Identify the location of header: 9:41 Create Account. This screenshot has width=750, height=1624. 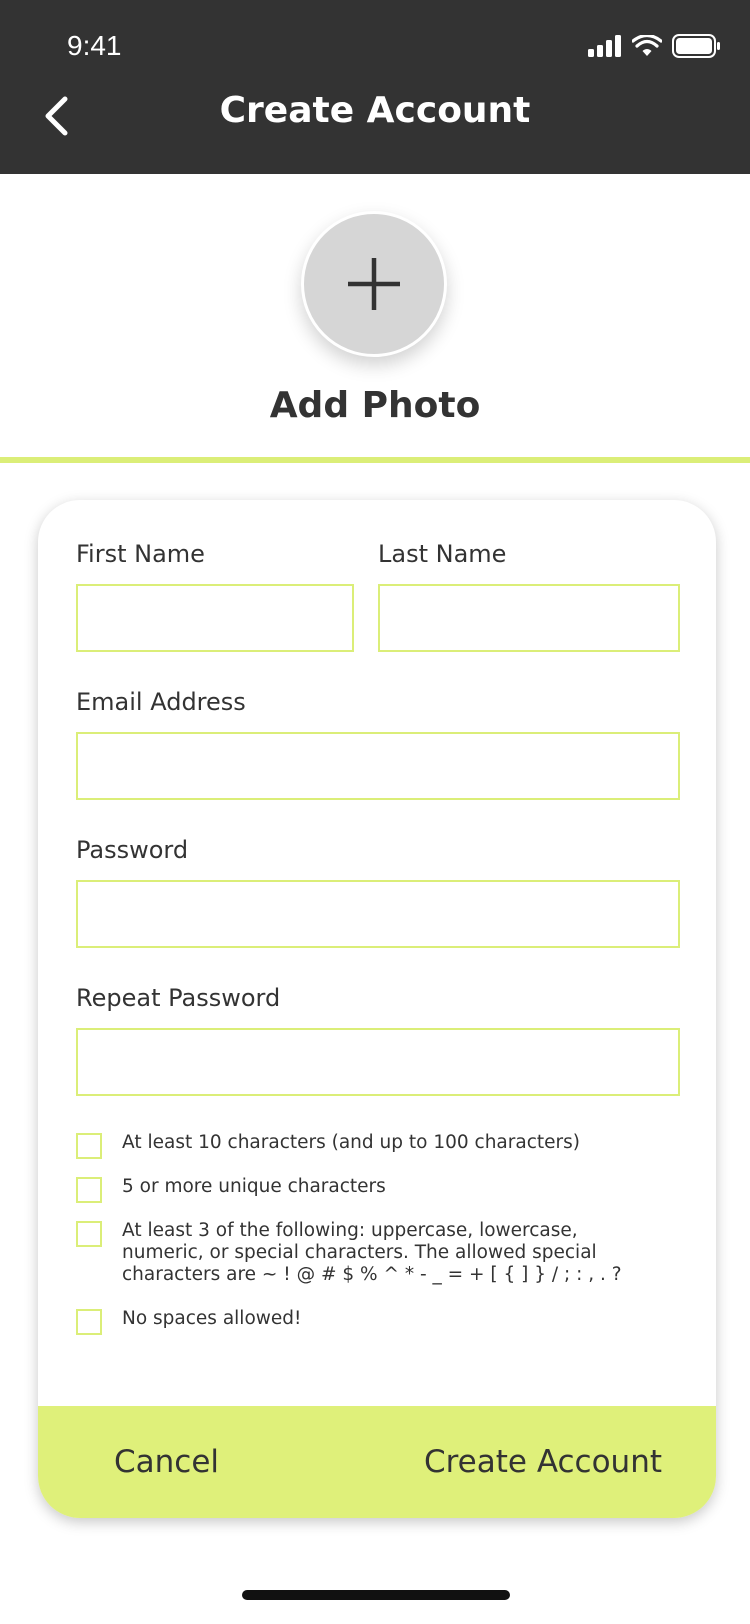
(375, 87).